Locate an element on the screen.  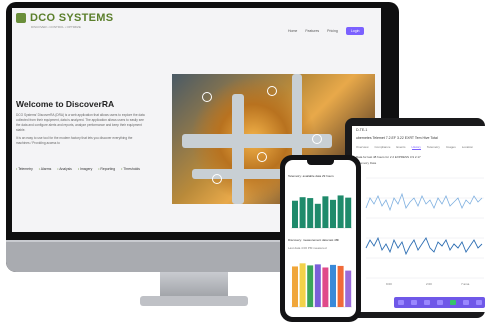
nav-item-pricing: Pricing is located at coordinates (332, 31).